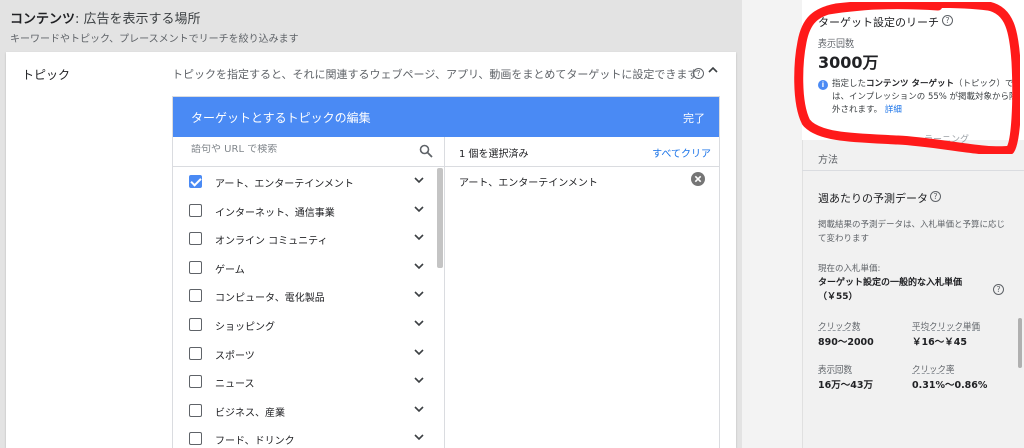 The height and width of the screenshot is (448, 1024). What do you see at coordinates (698, 179) in the screenshot?
I see `remove-icon` at bounding box center [698, 179].